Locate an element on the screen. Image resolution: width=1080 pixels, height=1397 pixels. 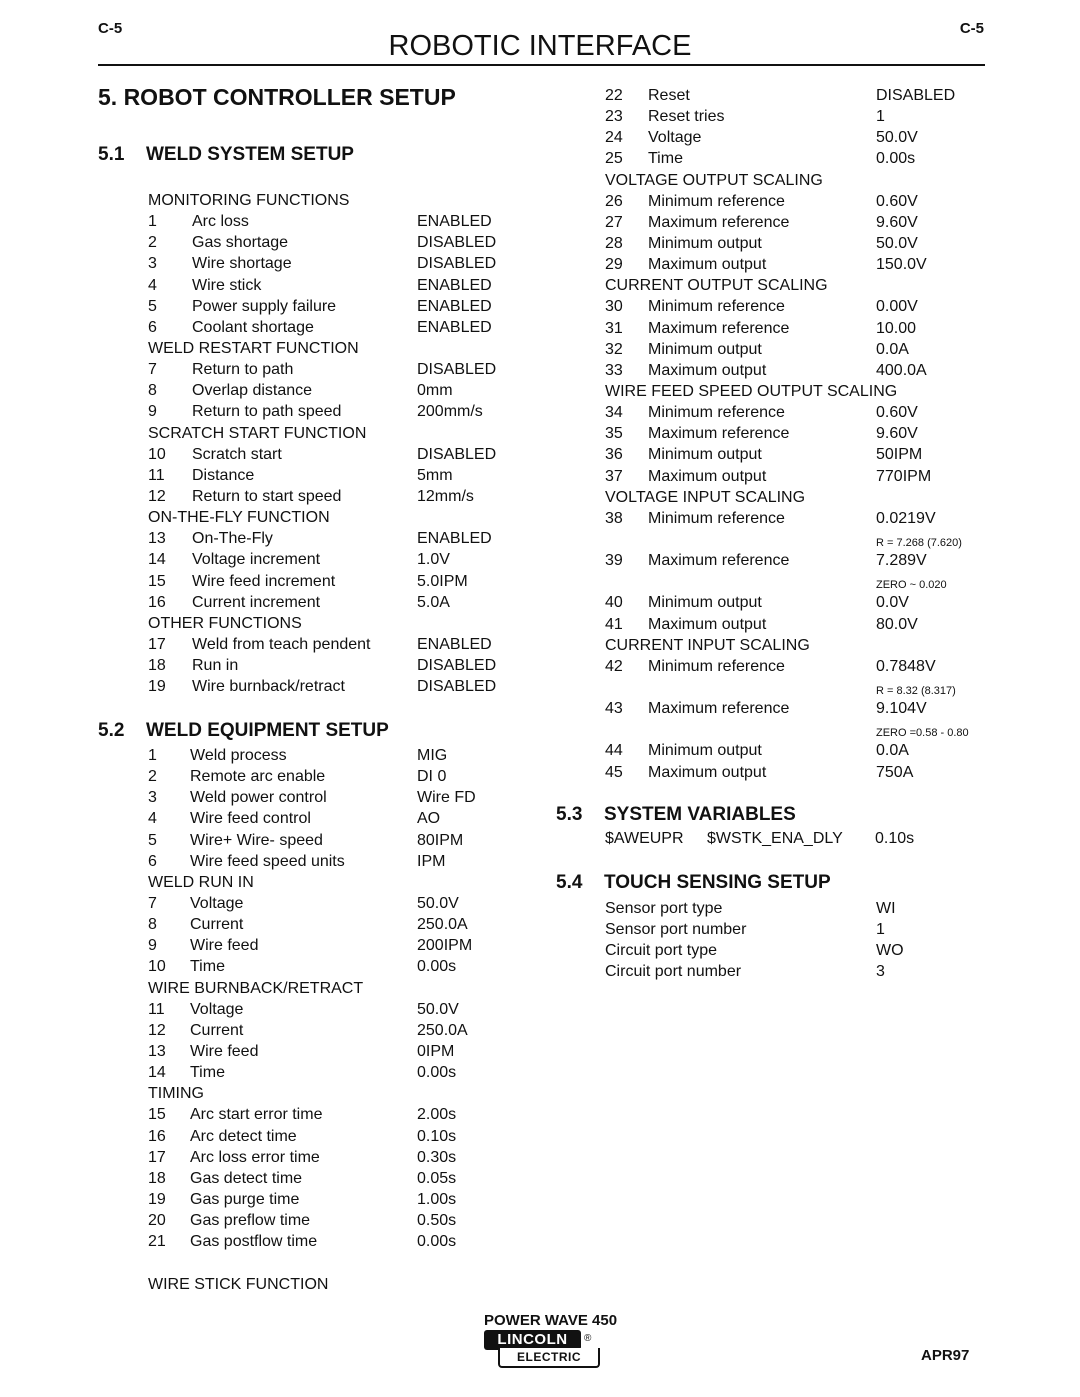
setting-row: 36 Minimum output 50IPM is located at coordinates (805, 454).